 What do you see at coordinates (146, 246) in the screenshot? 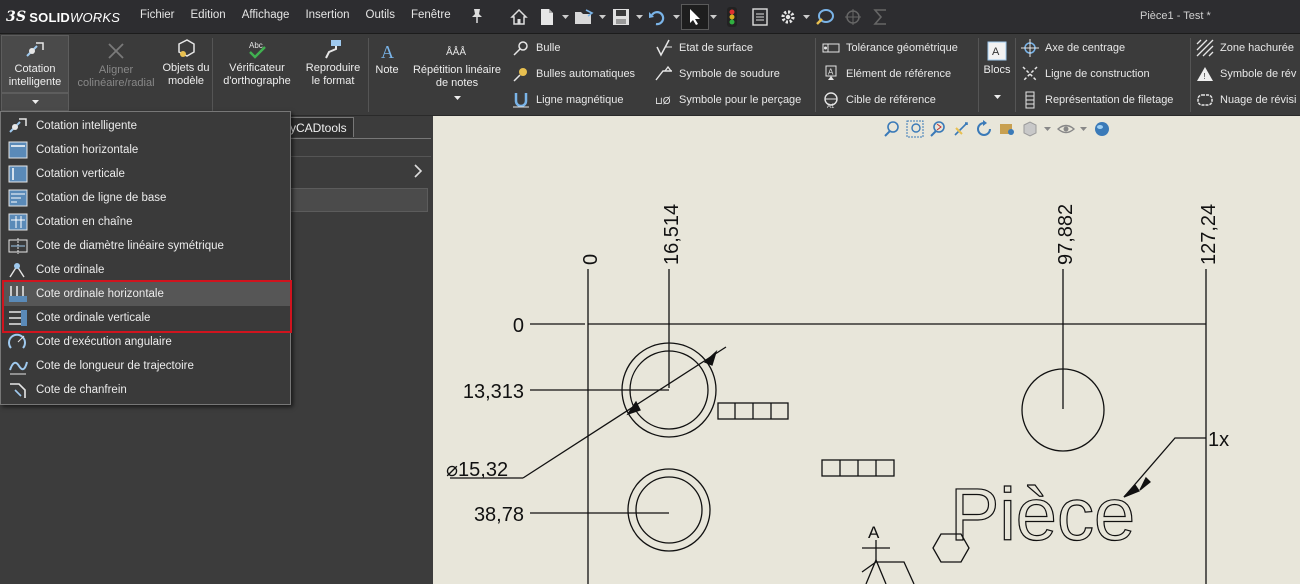
I see `menu-item-cote-diametre-symetrique: Cote de diamètre linéaire symétrique` at bounding box center [146, 246].